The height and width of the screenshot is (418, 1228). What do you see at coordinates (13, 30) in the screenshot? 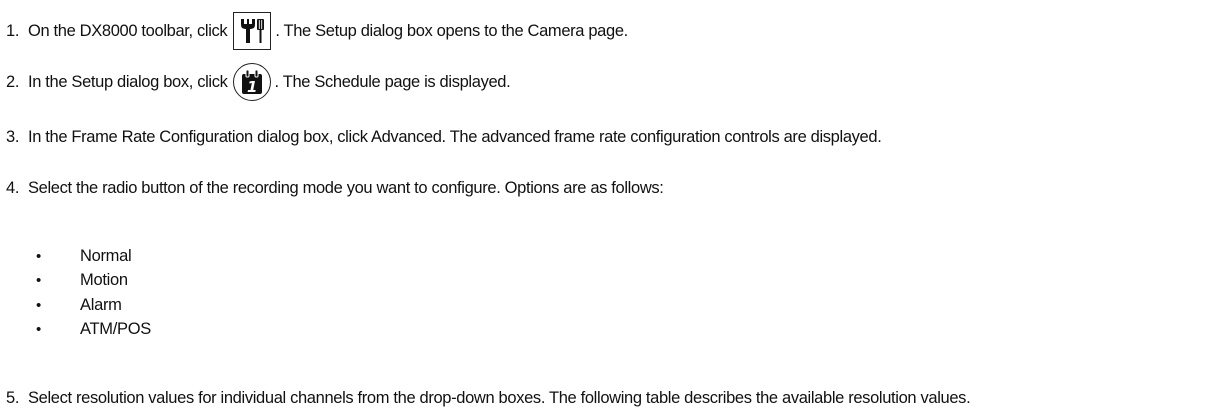
I see `step-number: 1.` at bounding box center [13, 30].